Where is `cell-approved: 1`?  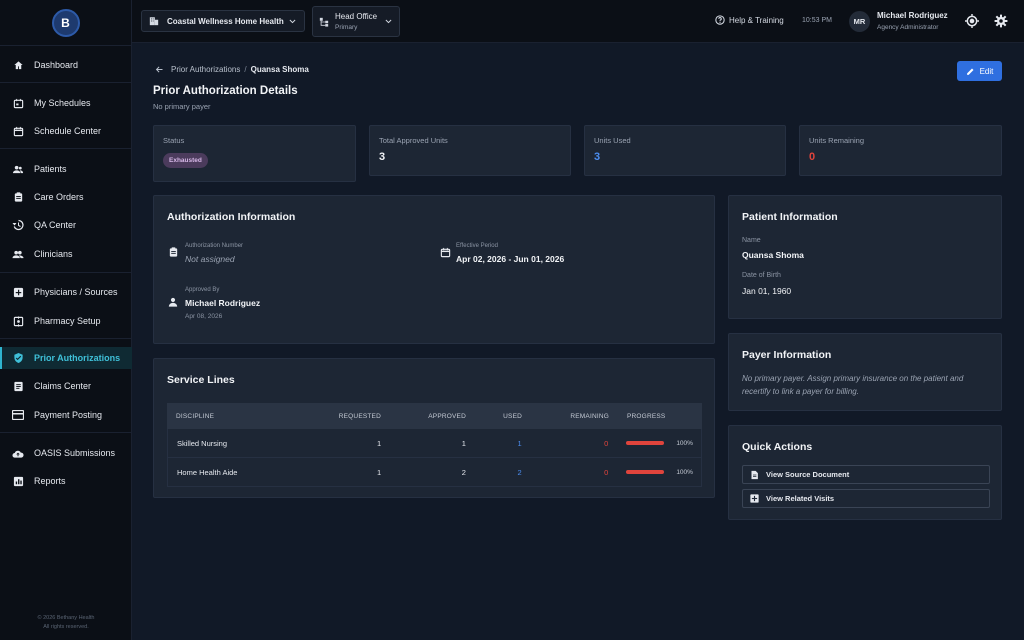
cell-approved: 1 is located at coordinates (463, 443).